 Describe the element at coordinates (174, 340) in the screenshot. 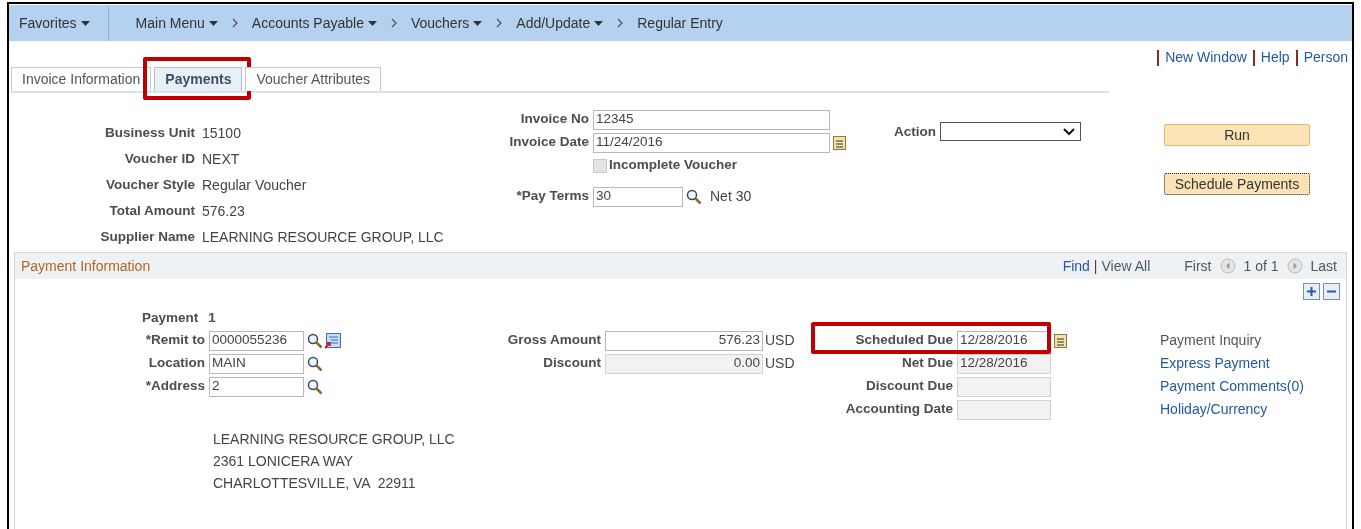

I see `field-label: *Remit to` at that location.